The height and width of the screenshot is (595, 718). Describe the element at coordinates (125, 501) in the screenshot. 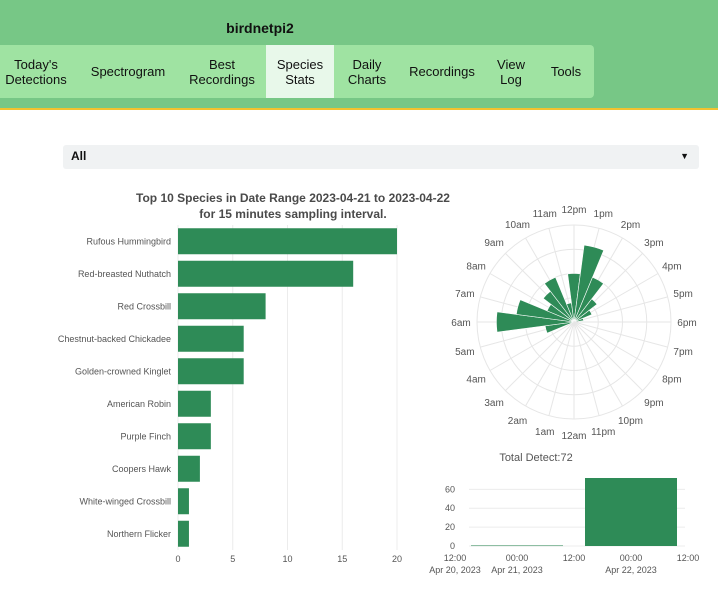

I see `category-label: White-winged Crossbill` at that location.